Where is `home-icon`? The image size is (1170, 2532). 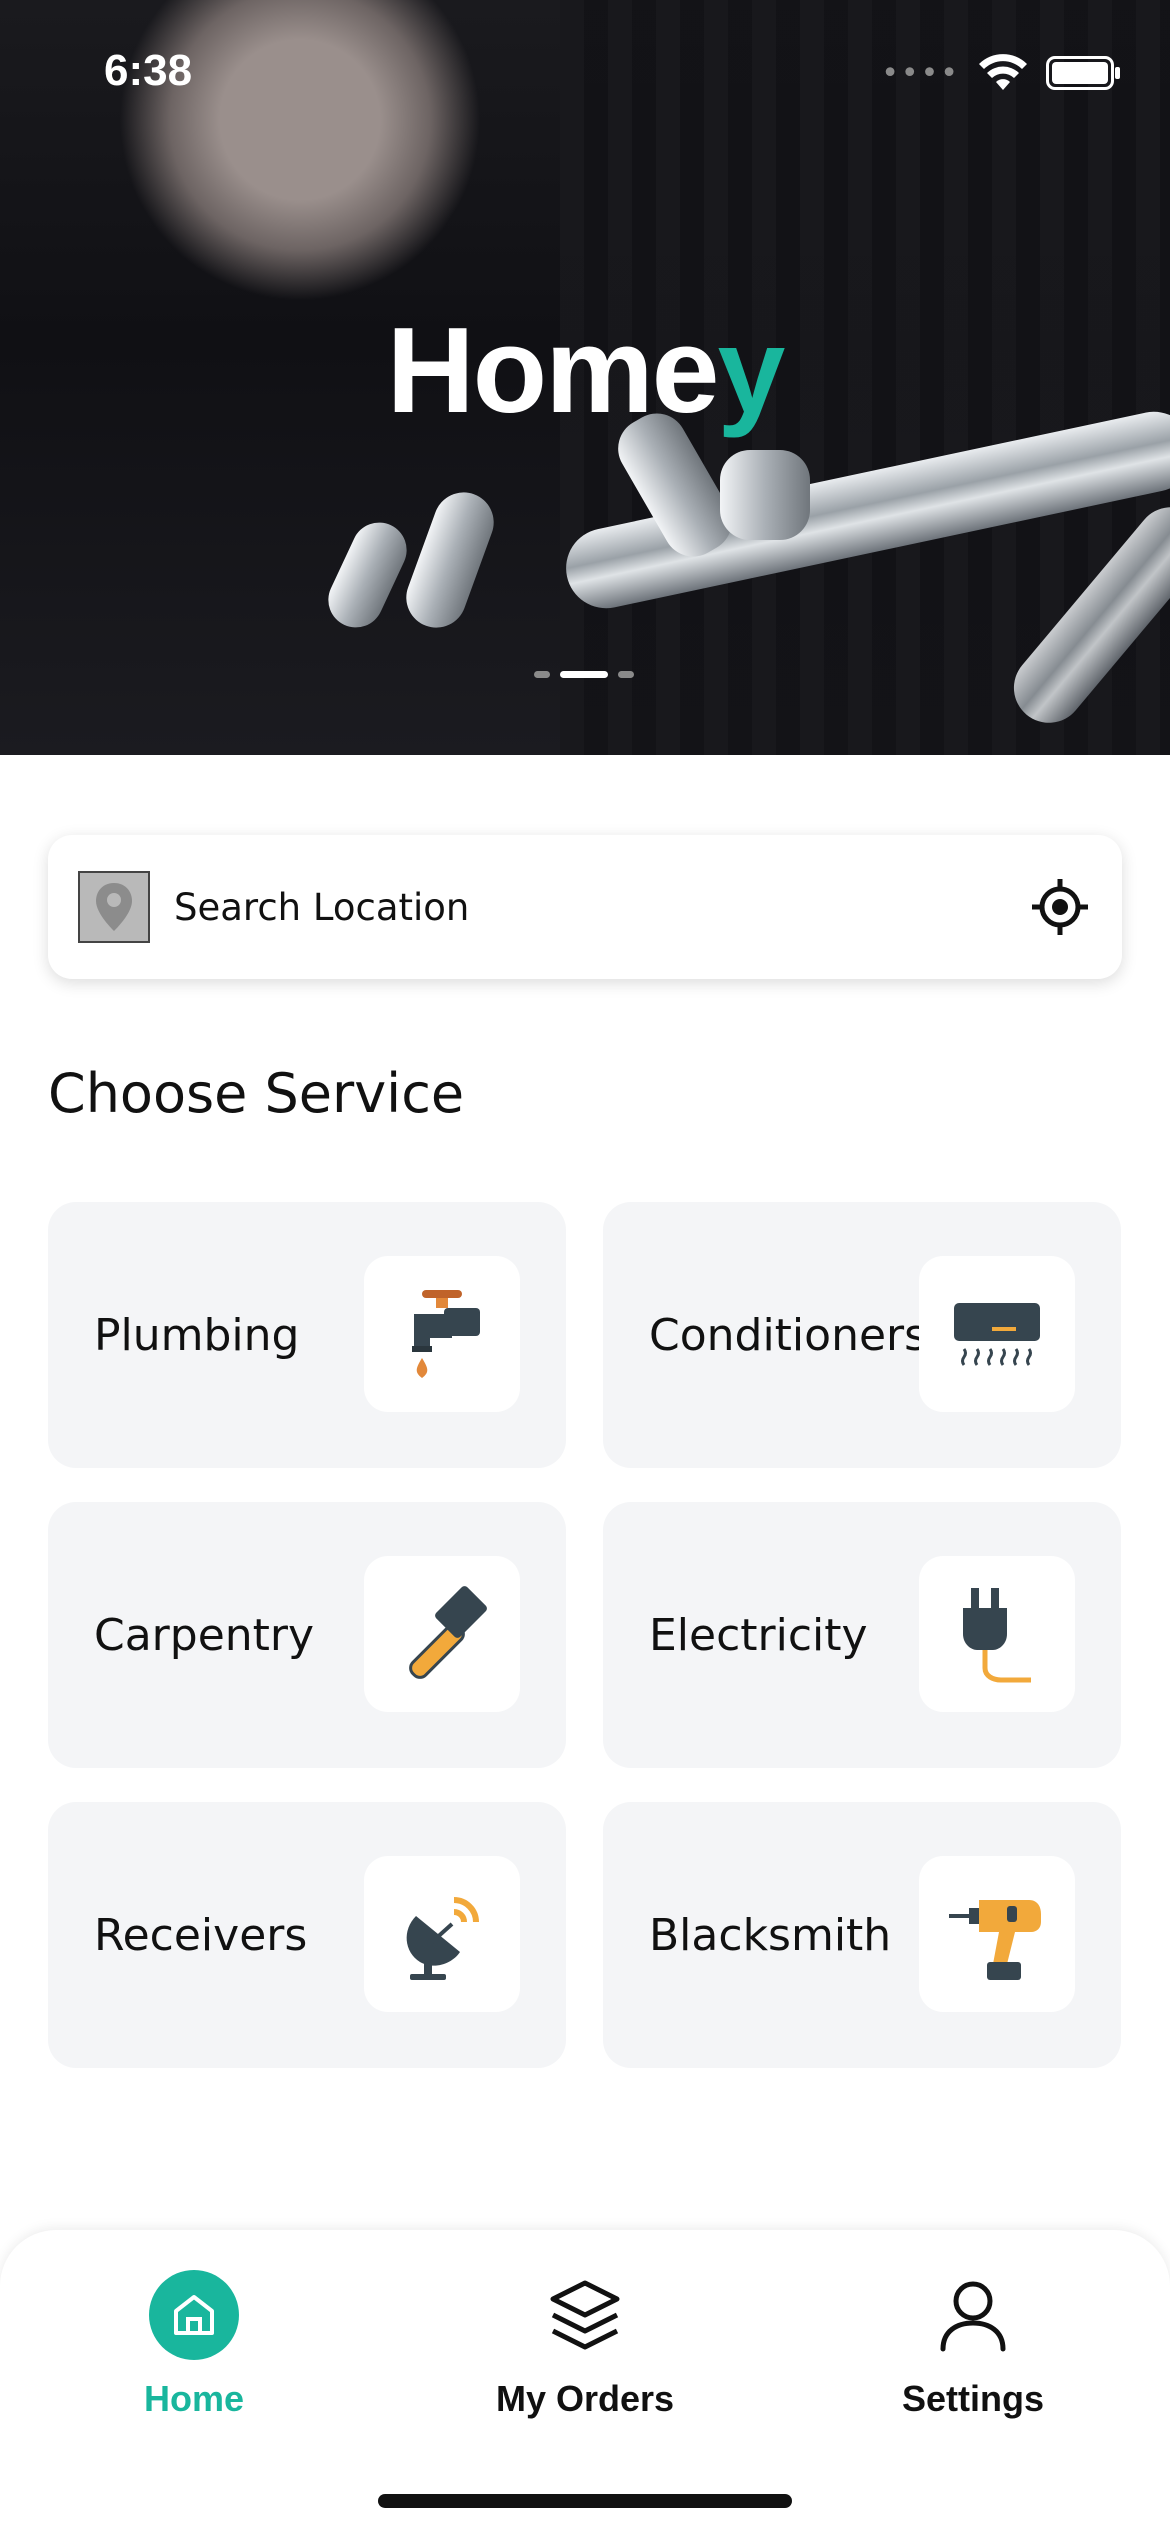
home-icon is located at coordinates (194, 2315).